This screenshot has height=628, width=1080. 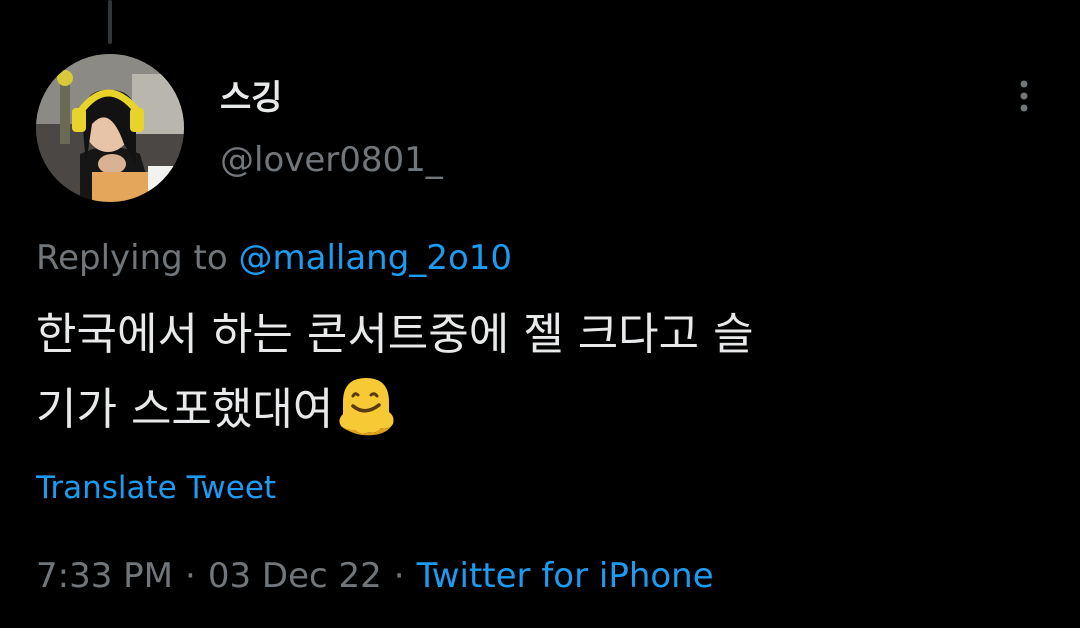 I want to click on more-options-button, so click(x=1024, y=96).